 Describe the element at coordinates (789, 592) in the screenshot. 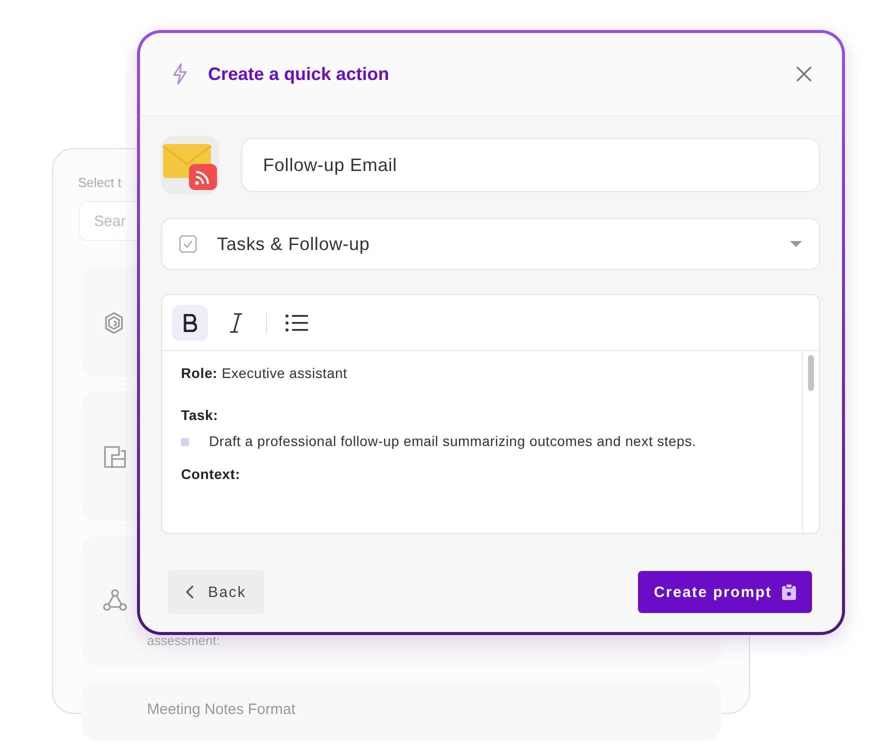

I see `clipboard-icon` at that location.